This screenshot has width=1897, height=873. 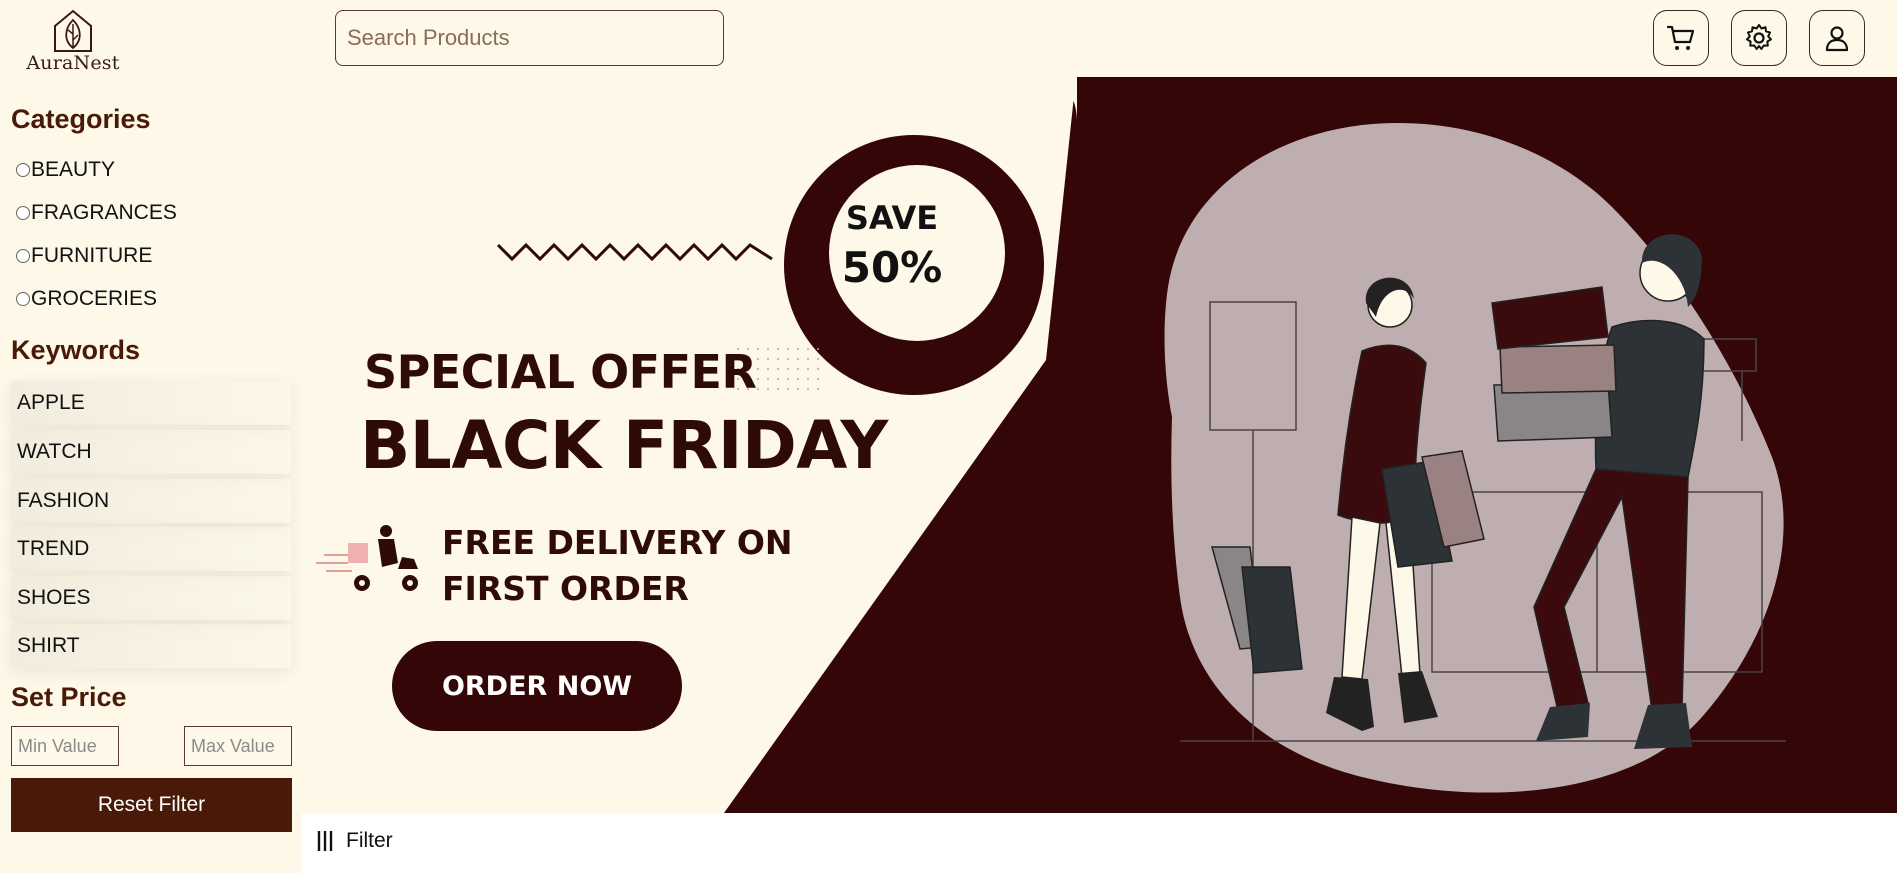 What do you see at coordinates (537, 686) in the screenshot?
I see `order-now-button: ORDER NOW` at bounding box center [537, 686].